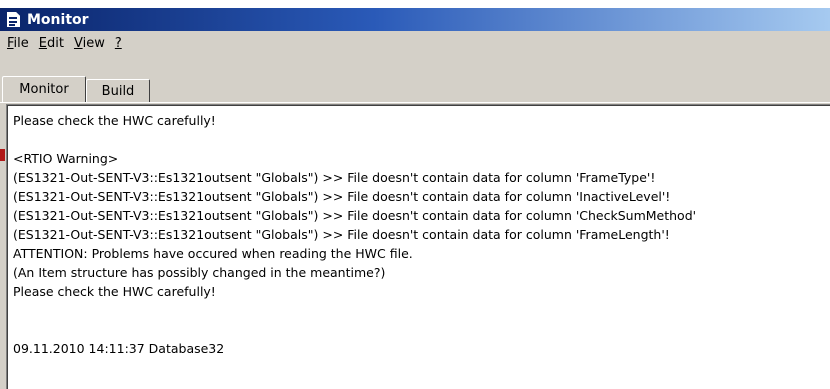 The height and width of the screenshot is (389, 830). I want to click on log-line: 09.11.2010 14:11:37 Database32, so click(119, 348).